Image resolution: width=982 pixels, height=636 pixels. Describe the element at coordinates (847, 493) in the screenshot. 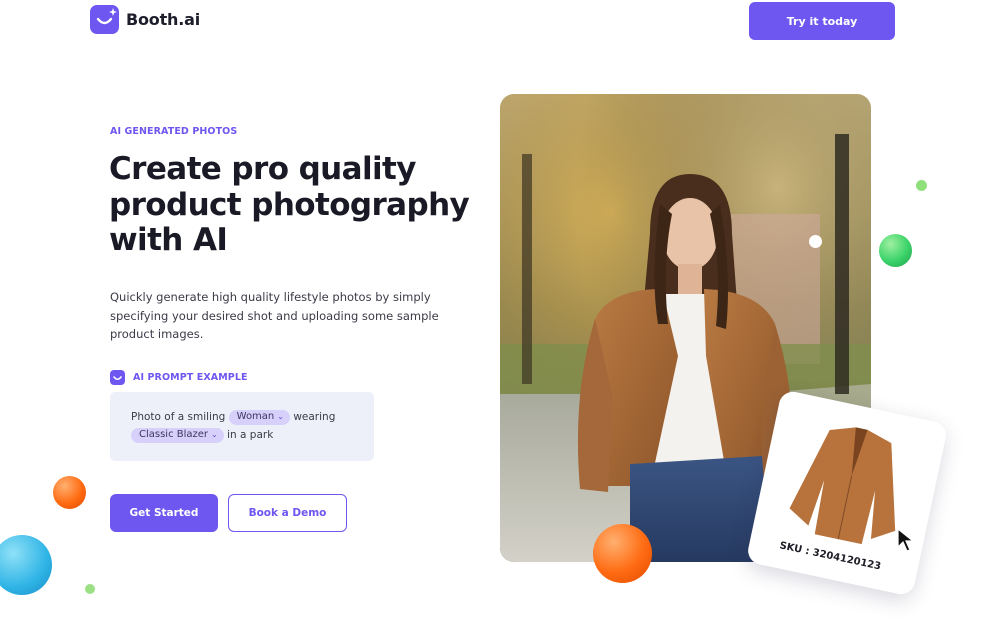

I see `product-sku-card: SKU : 3204120123` at that location.